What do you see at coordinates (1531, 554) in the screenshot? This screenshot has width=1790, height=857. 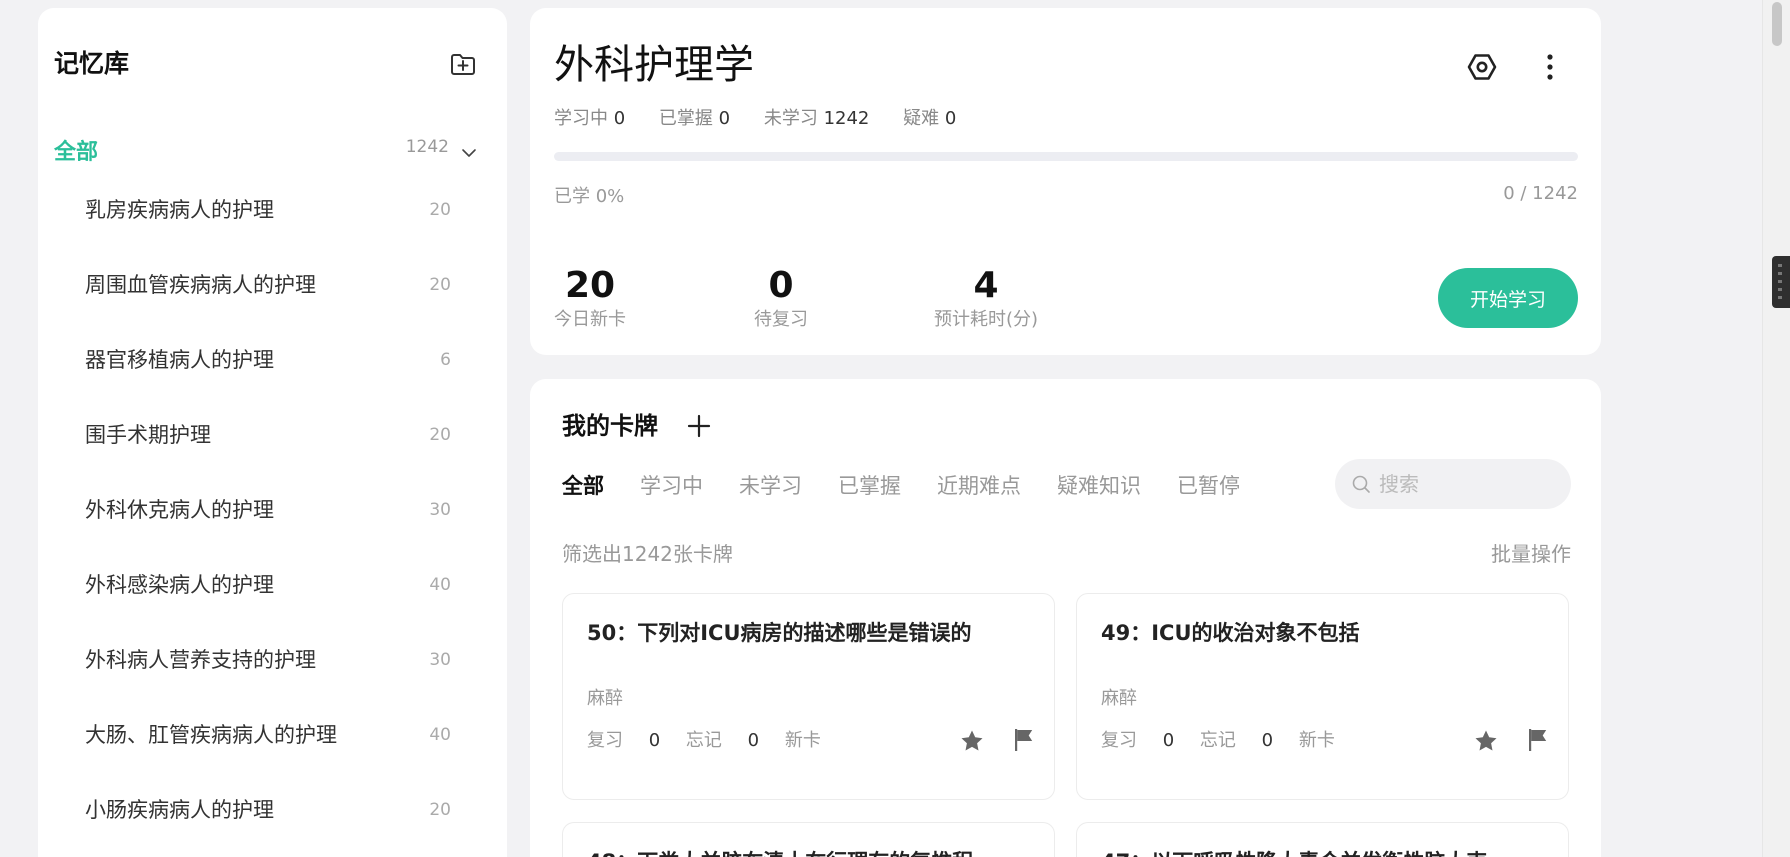 I see `batch-operation-link: 批量操作` at bounding box center [1531, 554].